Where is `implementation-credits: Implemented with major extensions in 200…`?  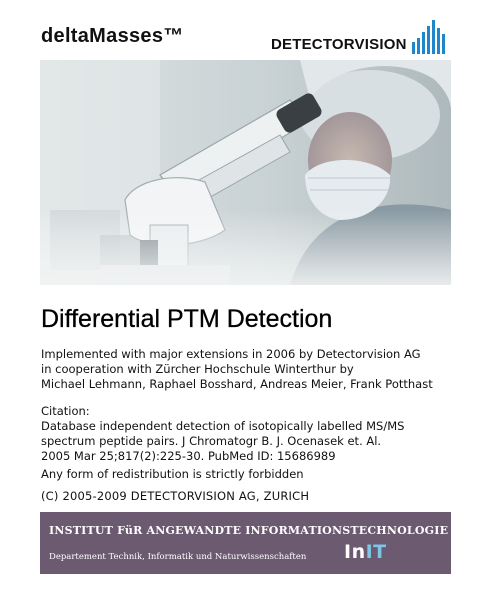
implementation-credits: Implemented with major extensions in 200… is located at coordinates (237, 369).